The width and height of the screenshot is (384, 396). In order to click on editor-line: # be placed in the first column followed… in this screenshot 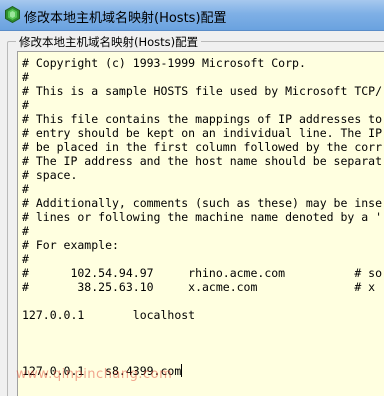, I will do `click(202, 147)`.